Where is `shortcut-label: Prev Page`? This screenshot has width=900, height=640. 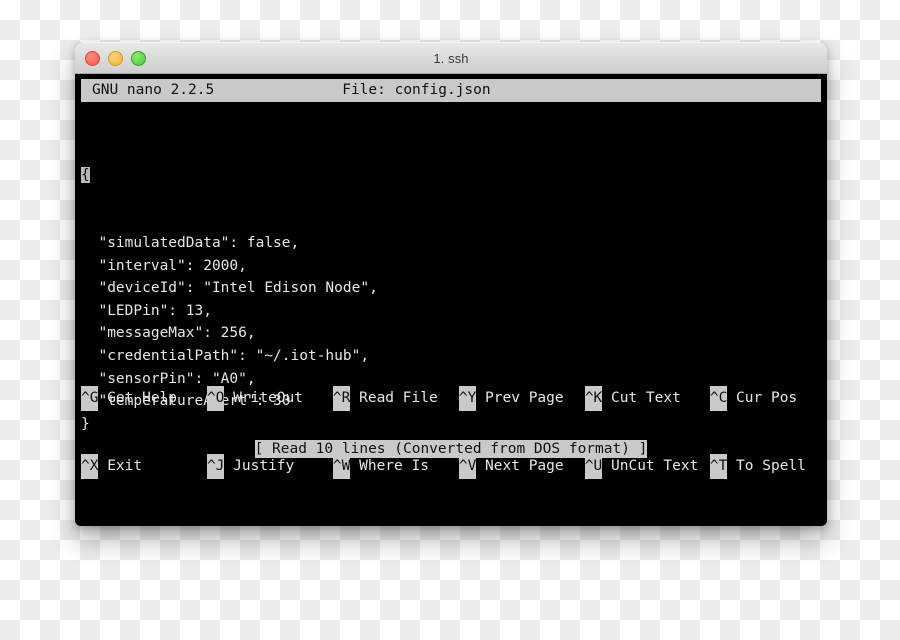
shortcut-label: Prev Page is located at coordinates (520, 398).